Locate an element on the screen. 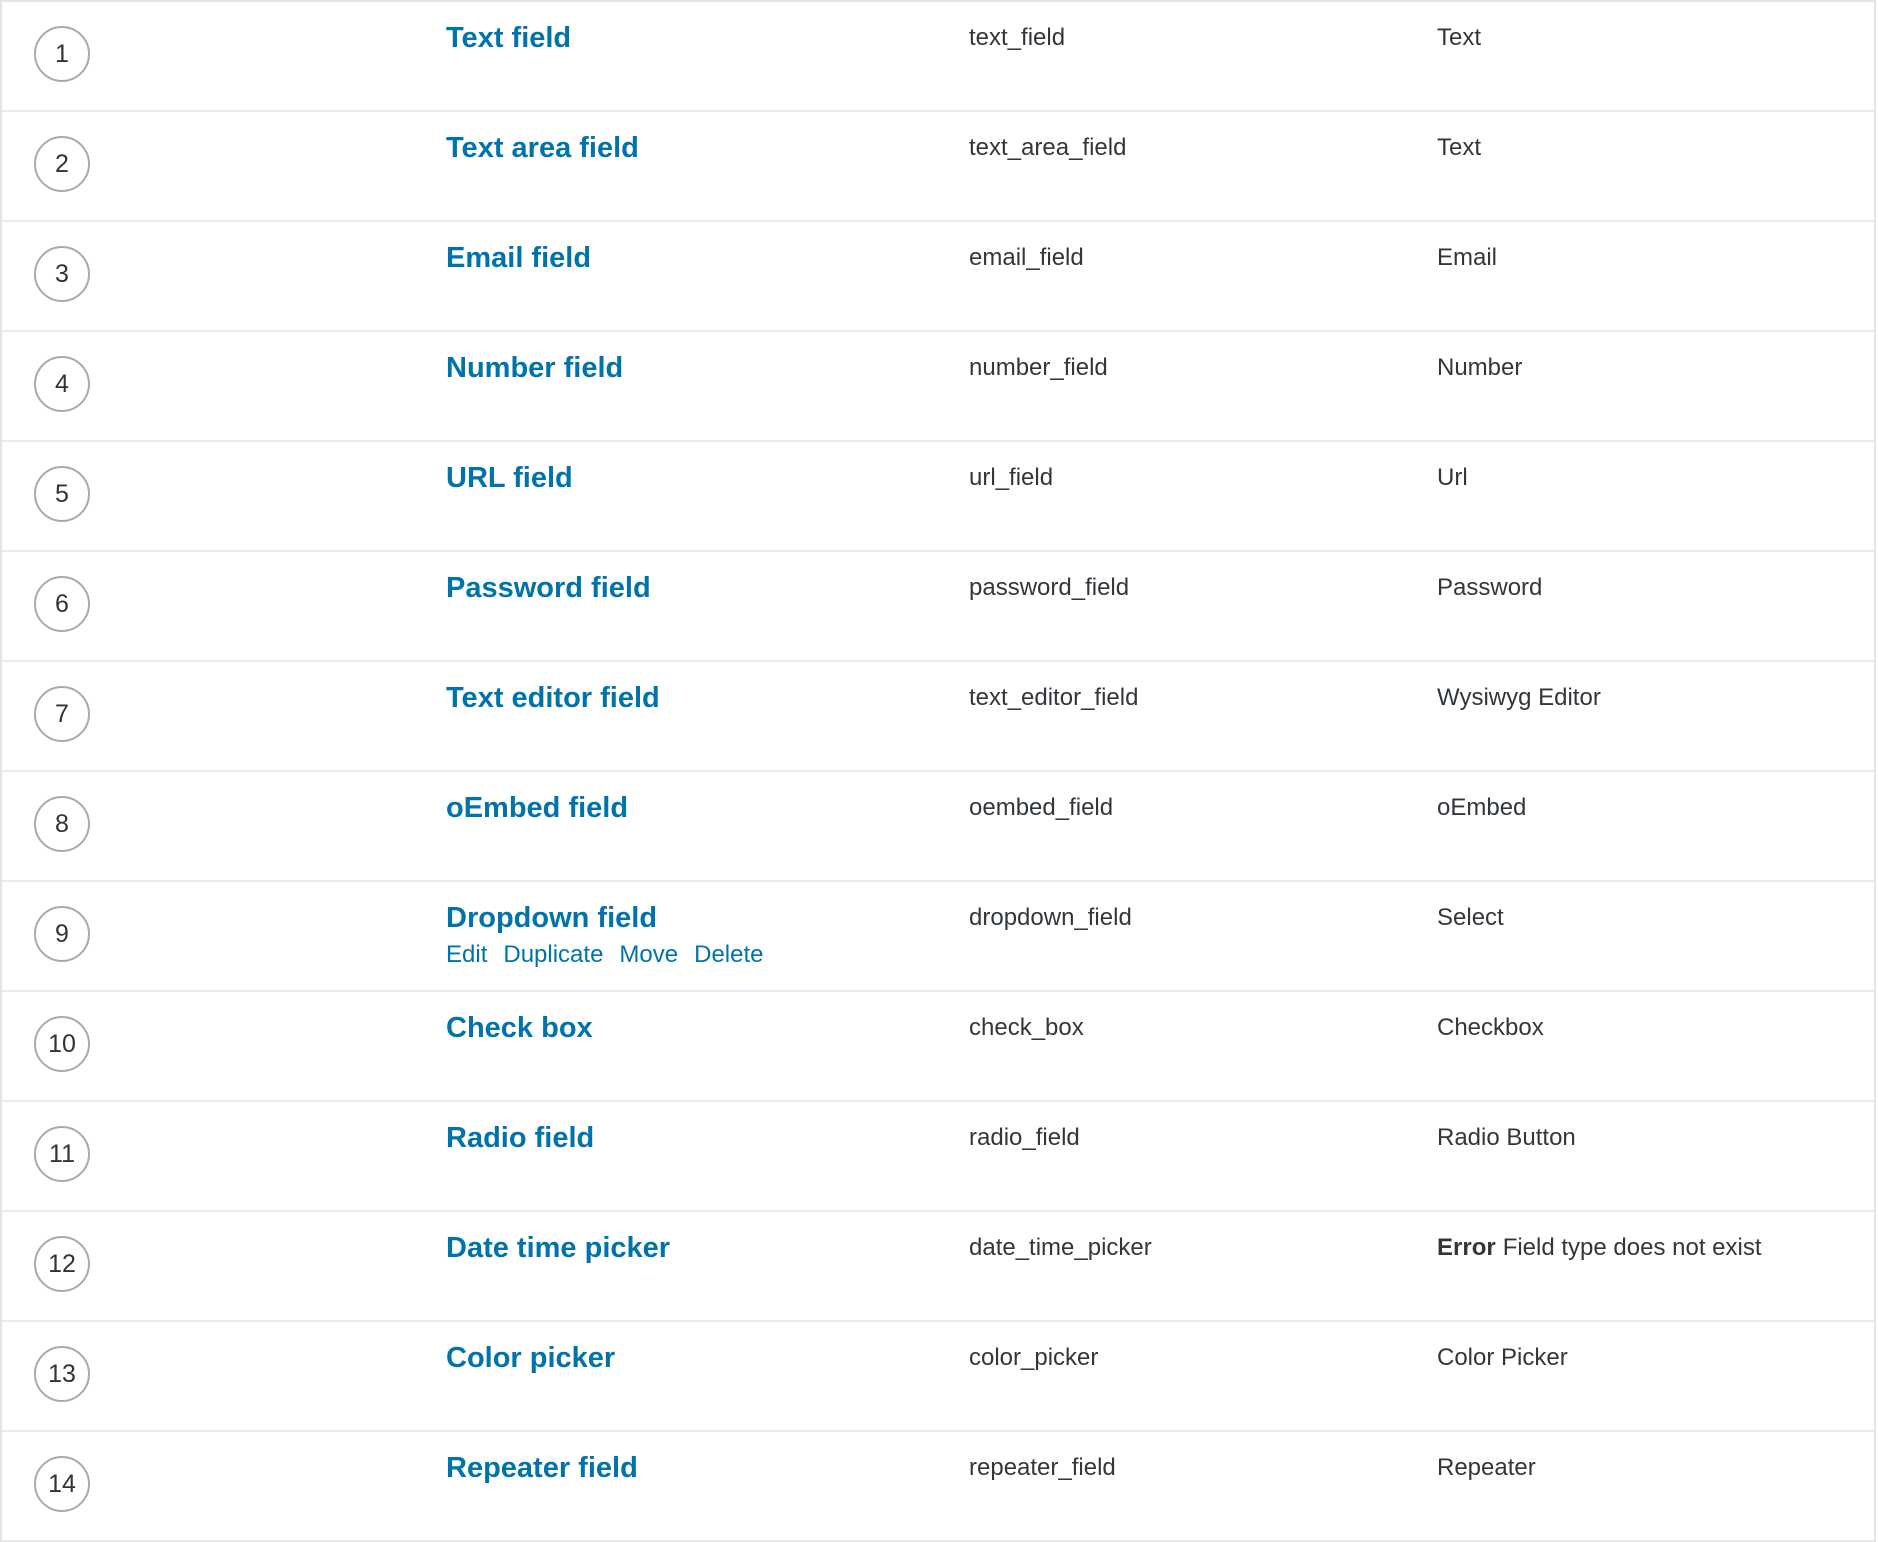  field-order-handle: 5 is located at coordinates (62, 494).